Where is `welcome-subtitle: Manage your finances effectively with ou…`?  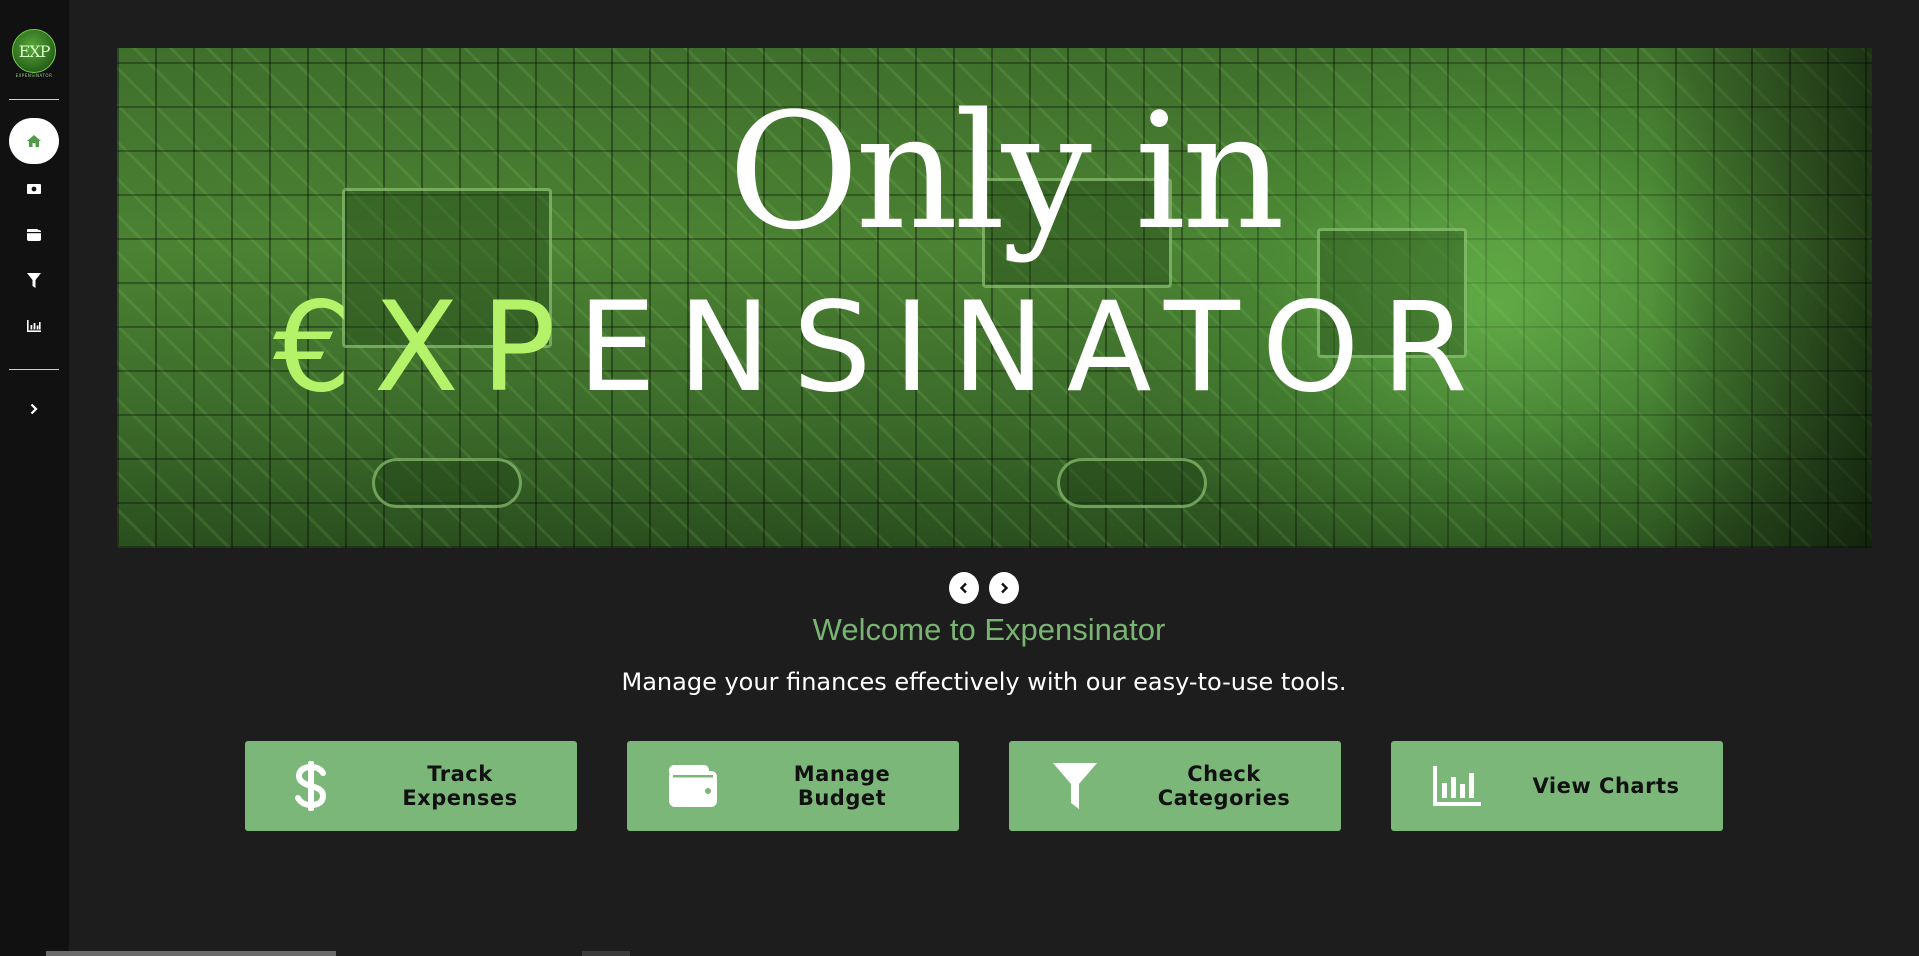 welcome-subtitle: Manage your finances effectively with ou… is located at coordinates (984, 682).